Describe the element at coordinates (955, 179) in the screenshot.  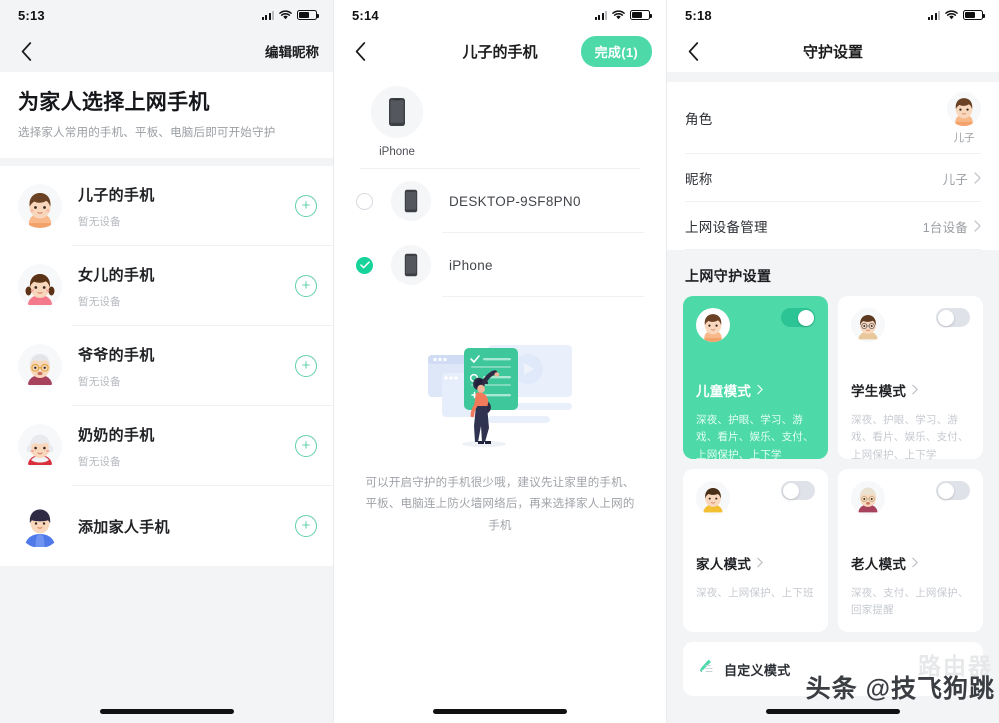
I see `settings-row-value: 儿子` at that location.